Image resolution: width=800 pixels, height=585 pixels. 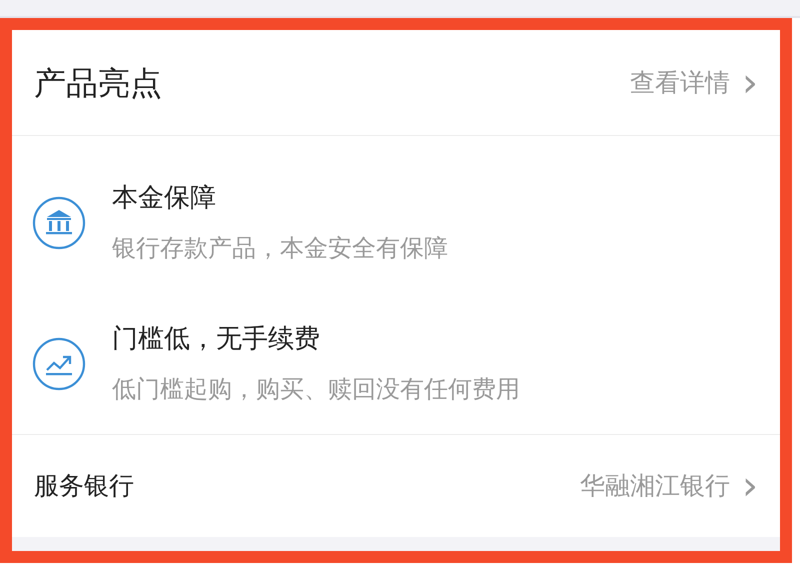 I want to click on feature-title: 本金保障, so click(x=164, y=198).